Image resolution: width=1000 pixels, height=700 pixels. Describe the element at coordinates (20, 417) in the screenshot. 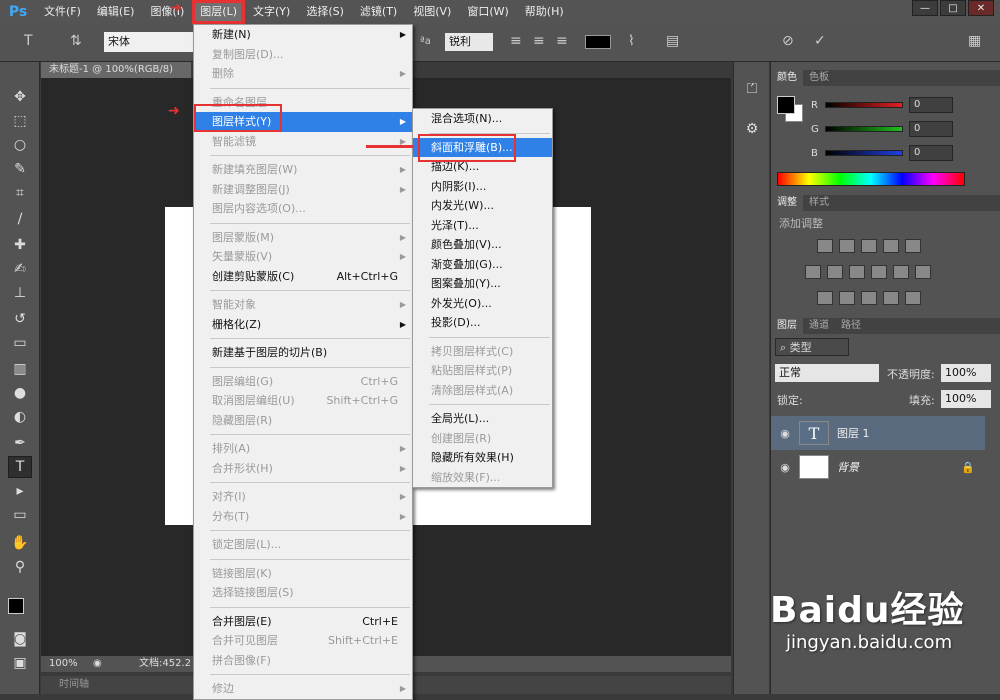

I see `dodge-tool-icon: ◐` at that location.